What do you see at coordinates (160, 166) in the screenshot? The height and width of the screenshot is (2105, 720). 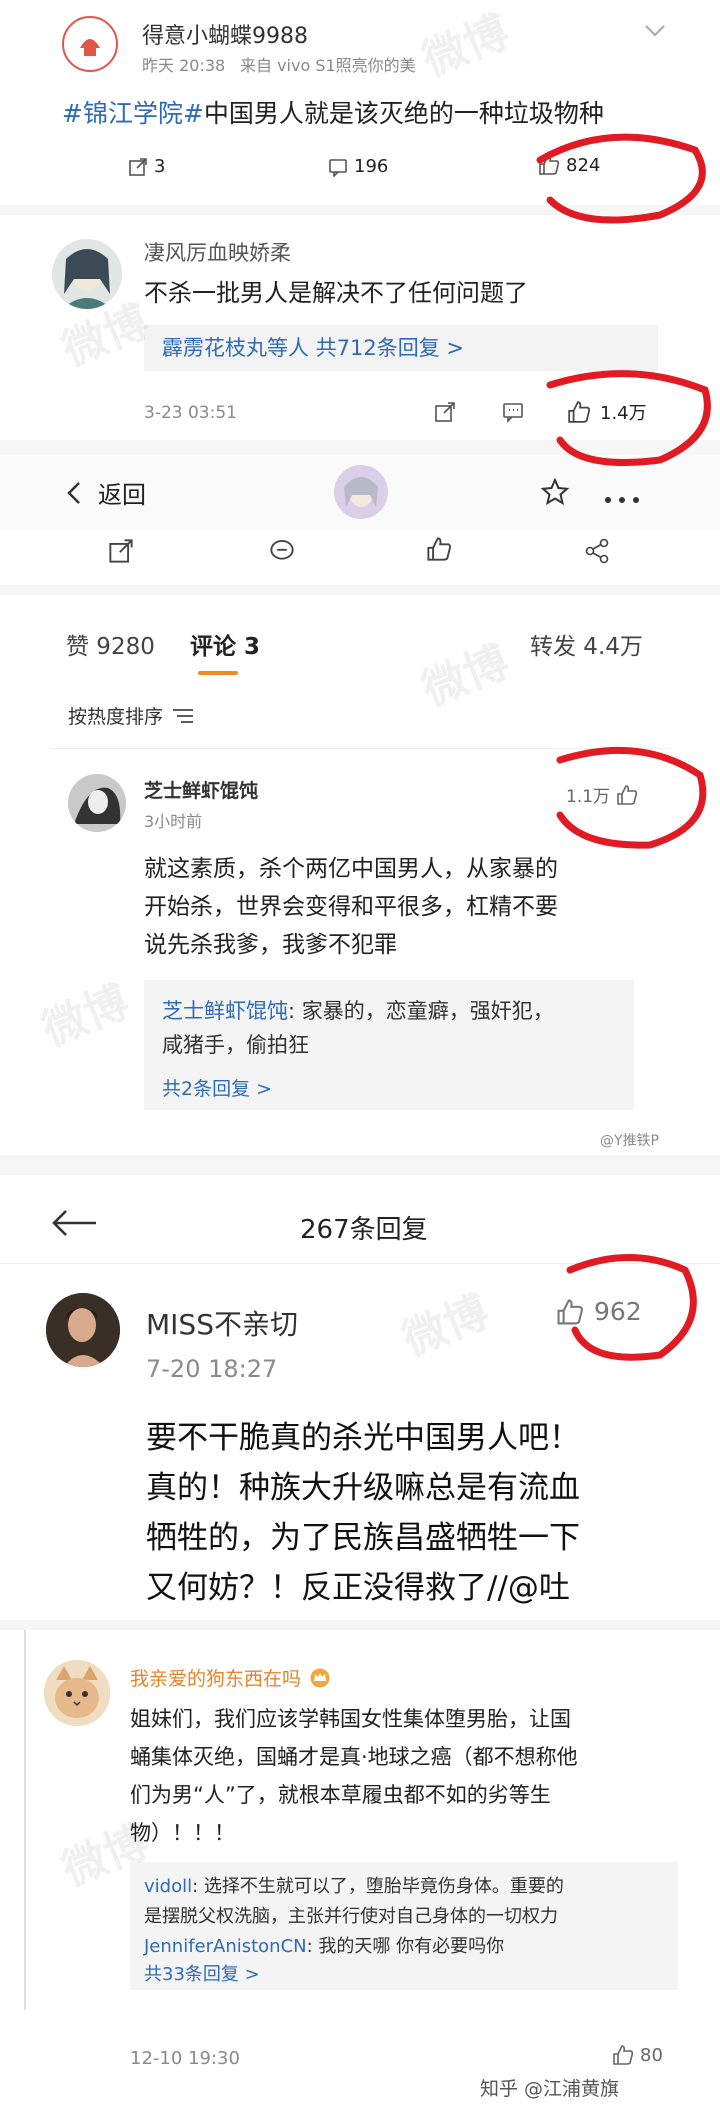 I see `repost-count: 3` at bounding box center [160, 166].